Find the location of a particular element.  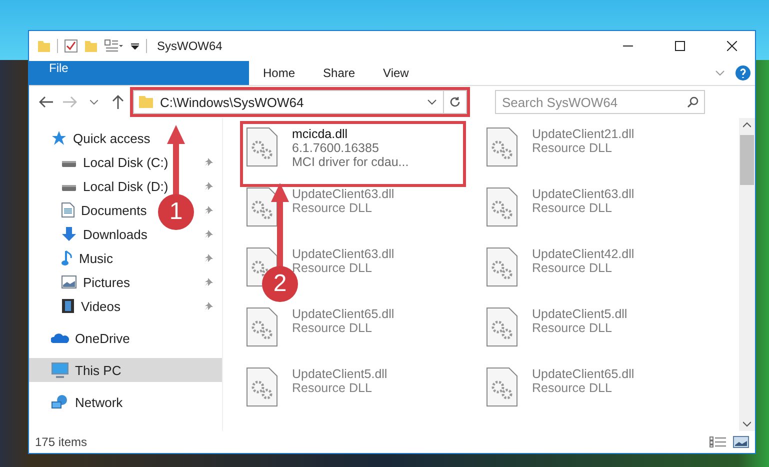

scrollbar is located at coordinates (747, 274).